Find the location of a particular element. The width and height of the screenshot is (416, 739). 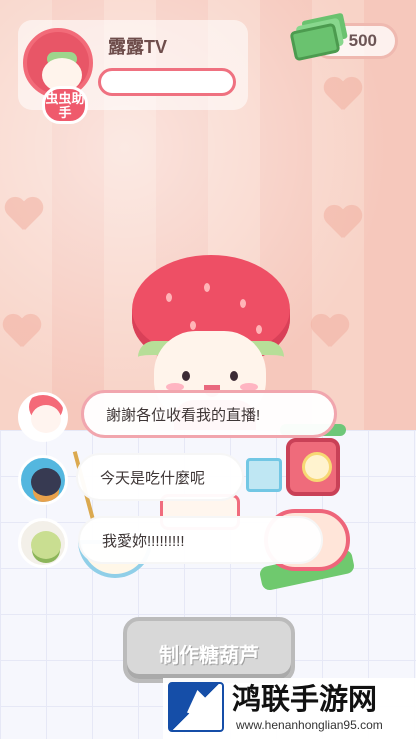

cat-face-icon is located at coordinates (46, 482).